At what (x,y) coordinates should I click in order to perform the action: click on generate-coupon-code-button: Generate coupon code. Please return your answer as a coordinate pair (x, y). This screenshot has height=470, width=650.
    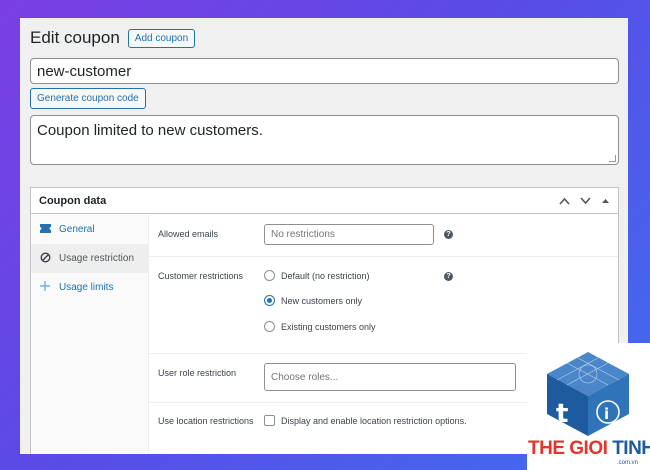
    Looking at the image, I should click on (88, 98).